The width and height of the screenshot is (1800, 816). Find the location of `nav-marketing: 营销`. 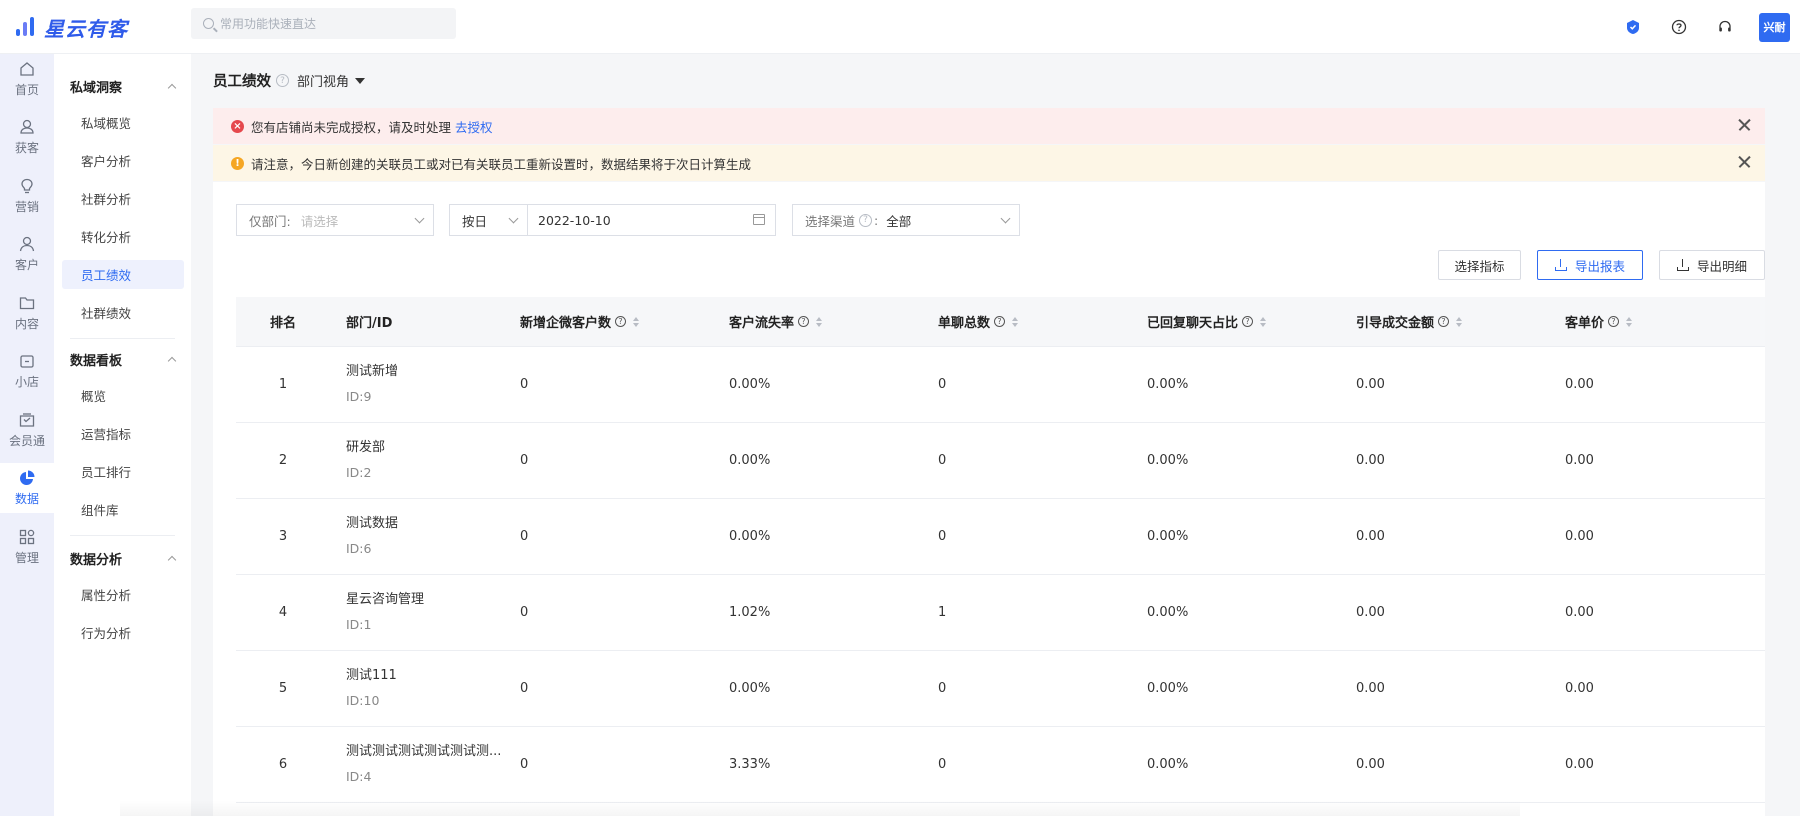

nav-marketing: 营销 is located at coordinates (27, 196).